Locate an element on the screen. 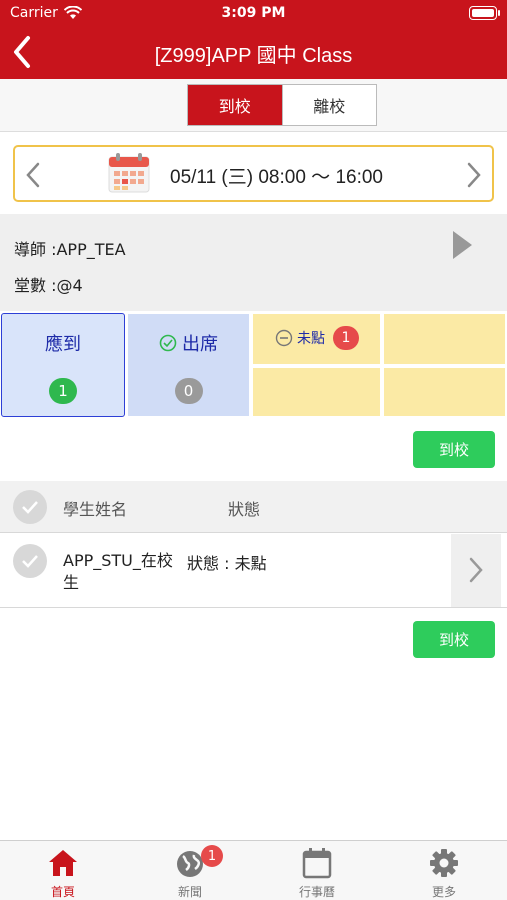  arrive-button-top: 到校 is located at coordinates (454, 449).